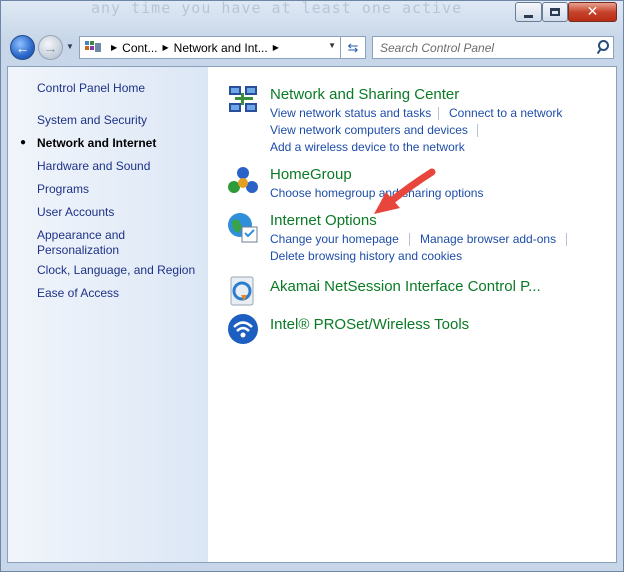 This screenshot has width=624, height=572. Describe the element at coordinates (243, 228) in the screenshot. I see `internet-options-icon` at that location.